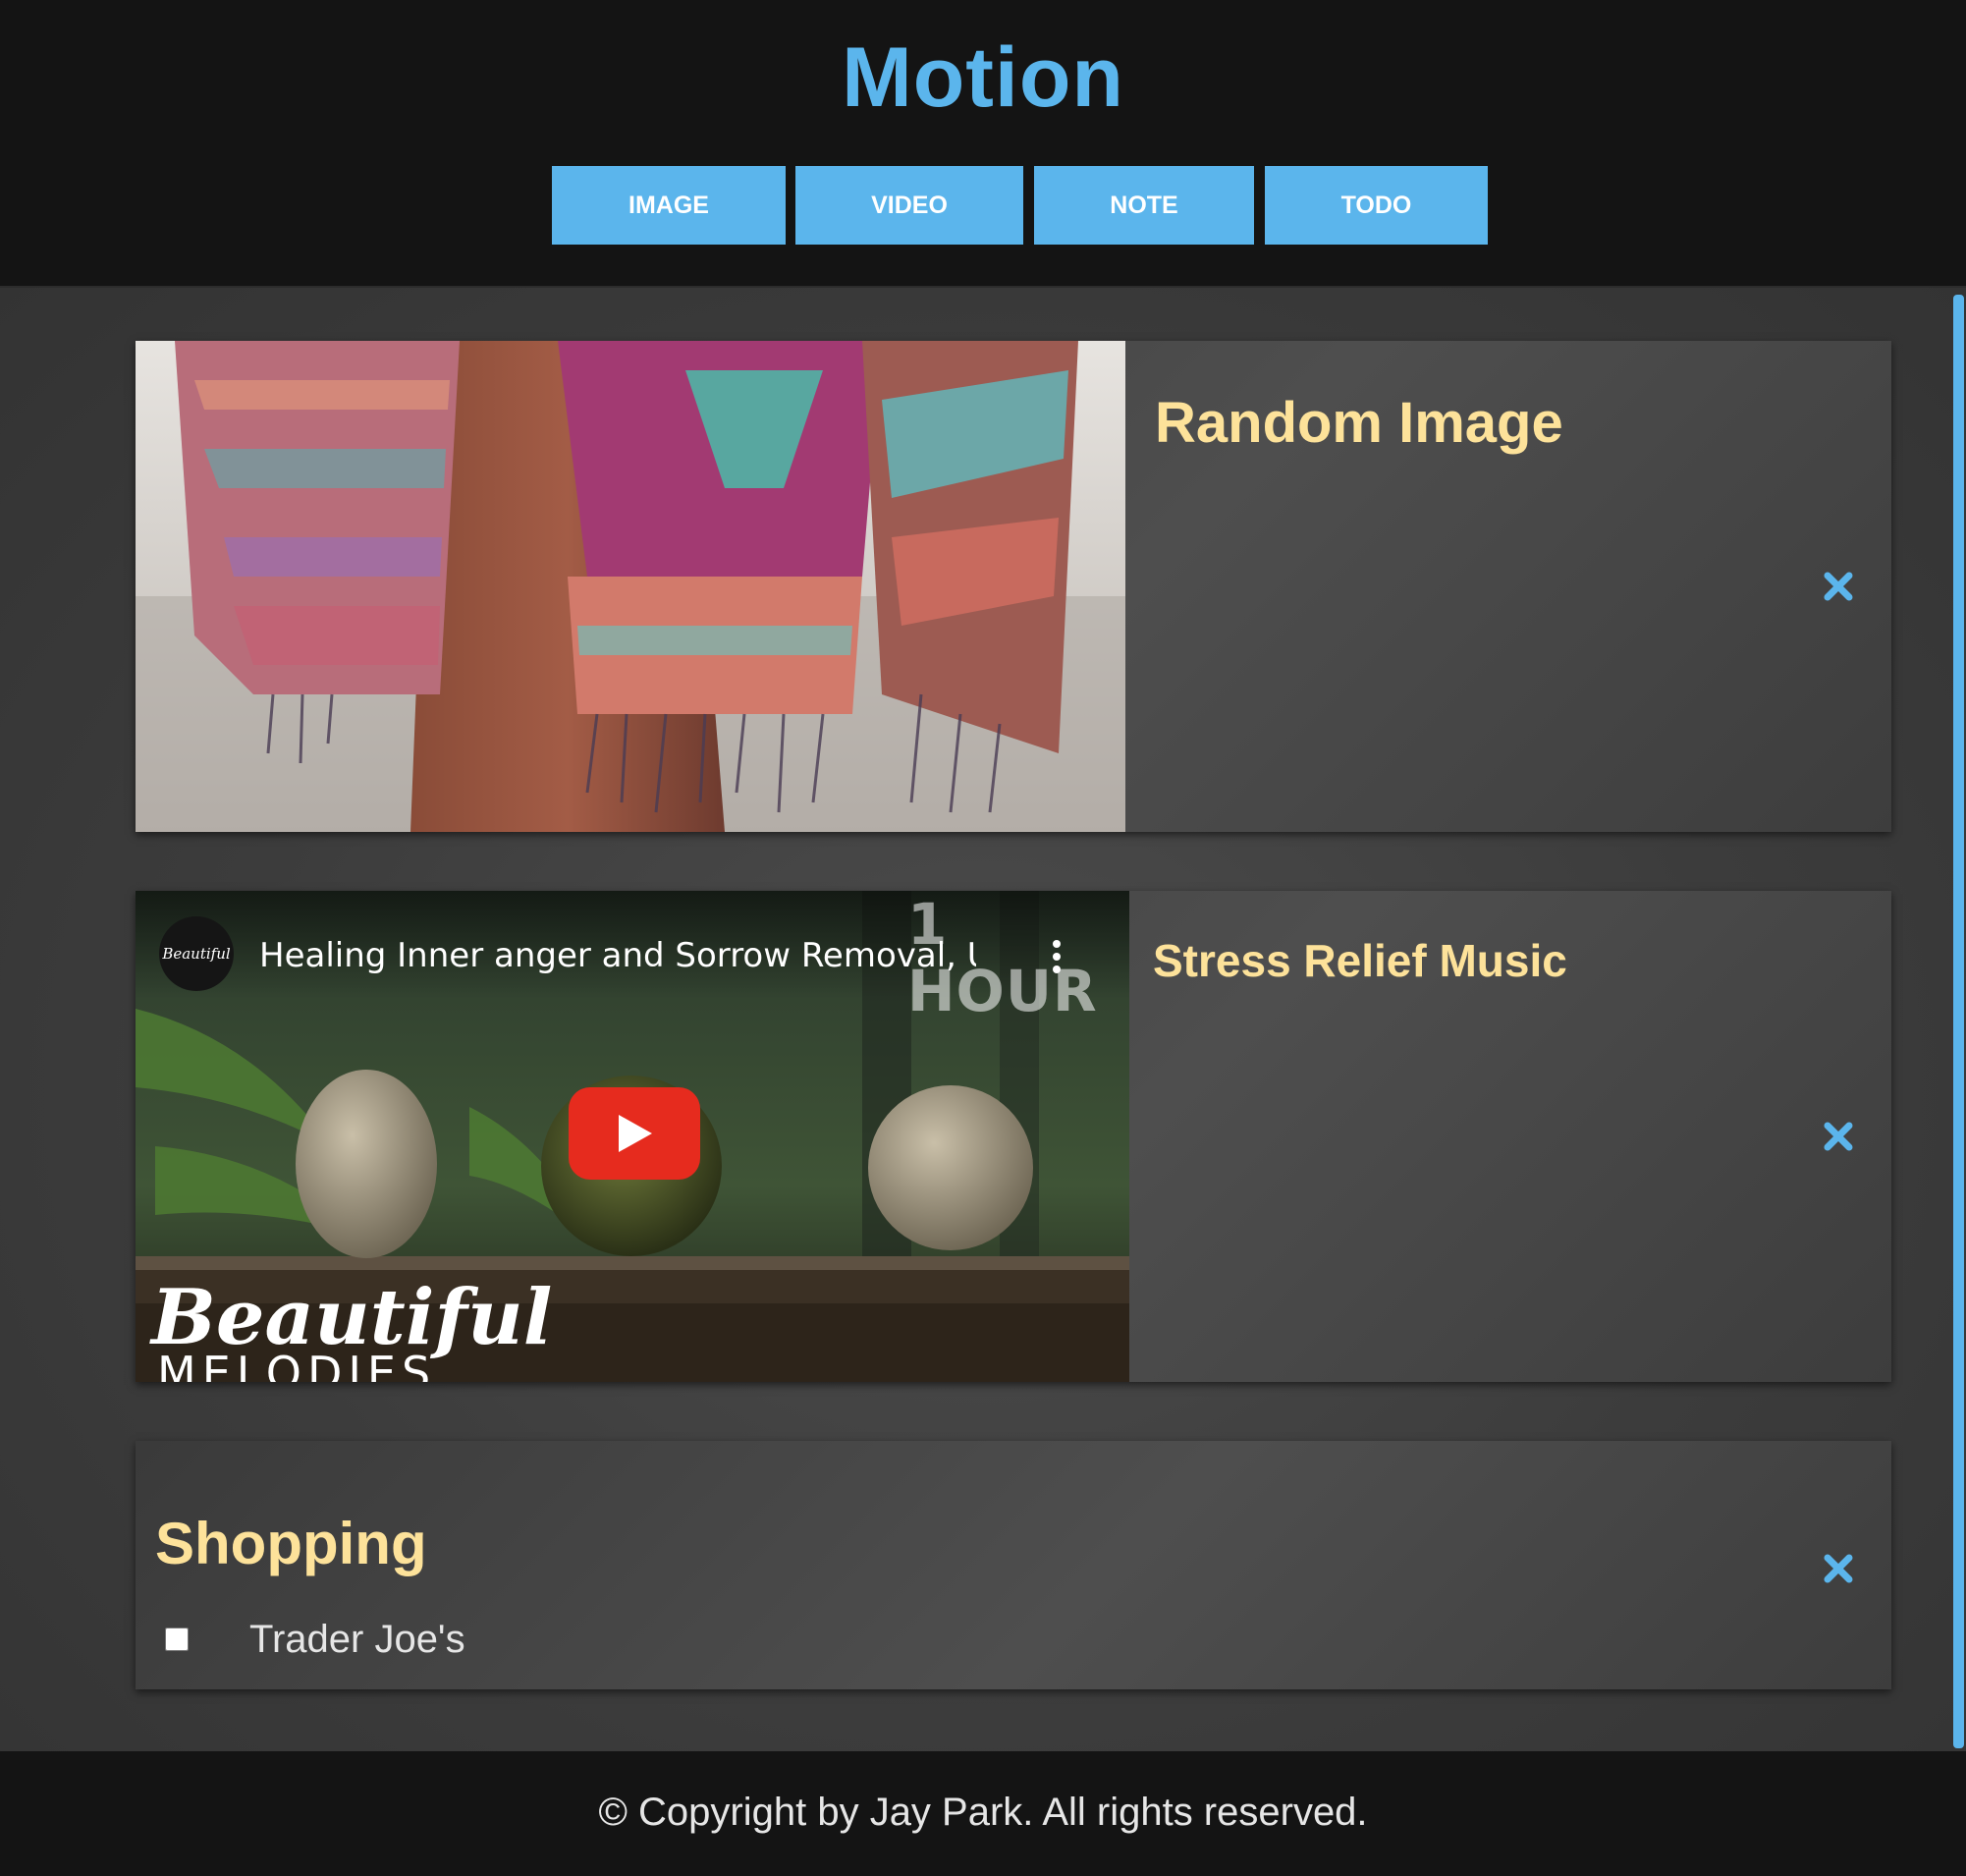  What do you see at coordinates (1002, 957) in the screenshot?
I see `duration-badge: 1 HOUR` at bounding box center [1002, 957].